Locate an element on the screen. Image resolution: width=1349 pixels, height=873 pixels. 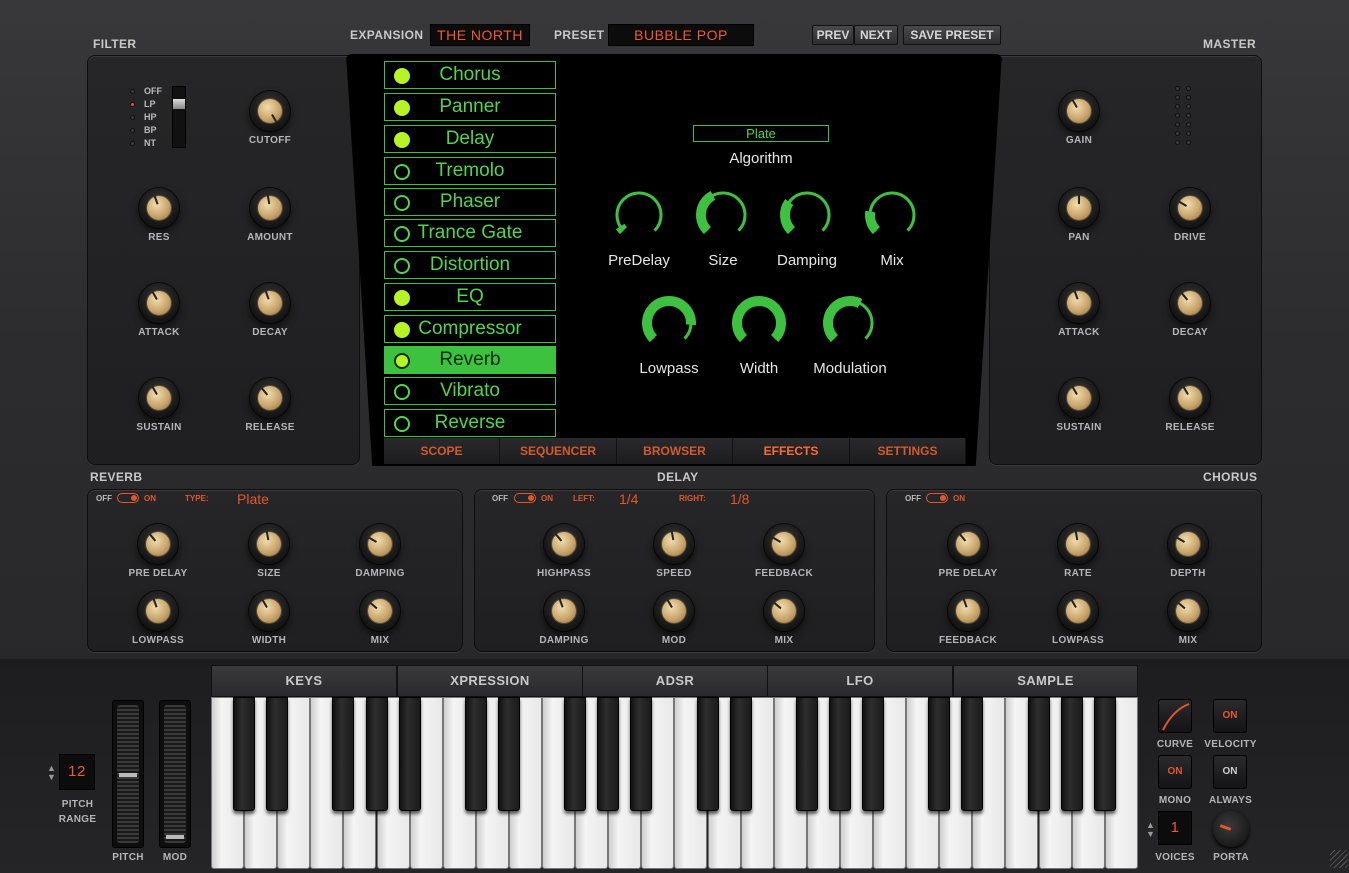
reverb-damping-knob is located at coordinates (380, 544).